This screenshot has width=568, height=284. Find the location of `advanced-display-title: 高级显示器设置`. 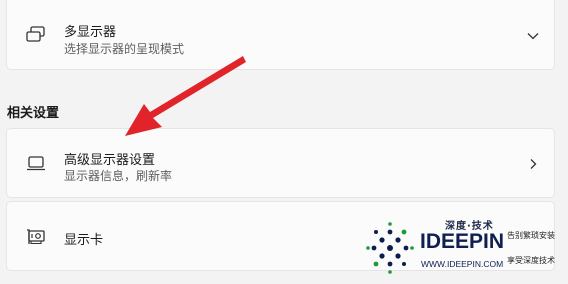

advanced-display-title: 高级显示器设置 is located at coordinates (110, 160).